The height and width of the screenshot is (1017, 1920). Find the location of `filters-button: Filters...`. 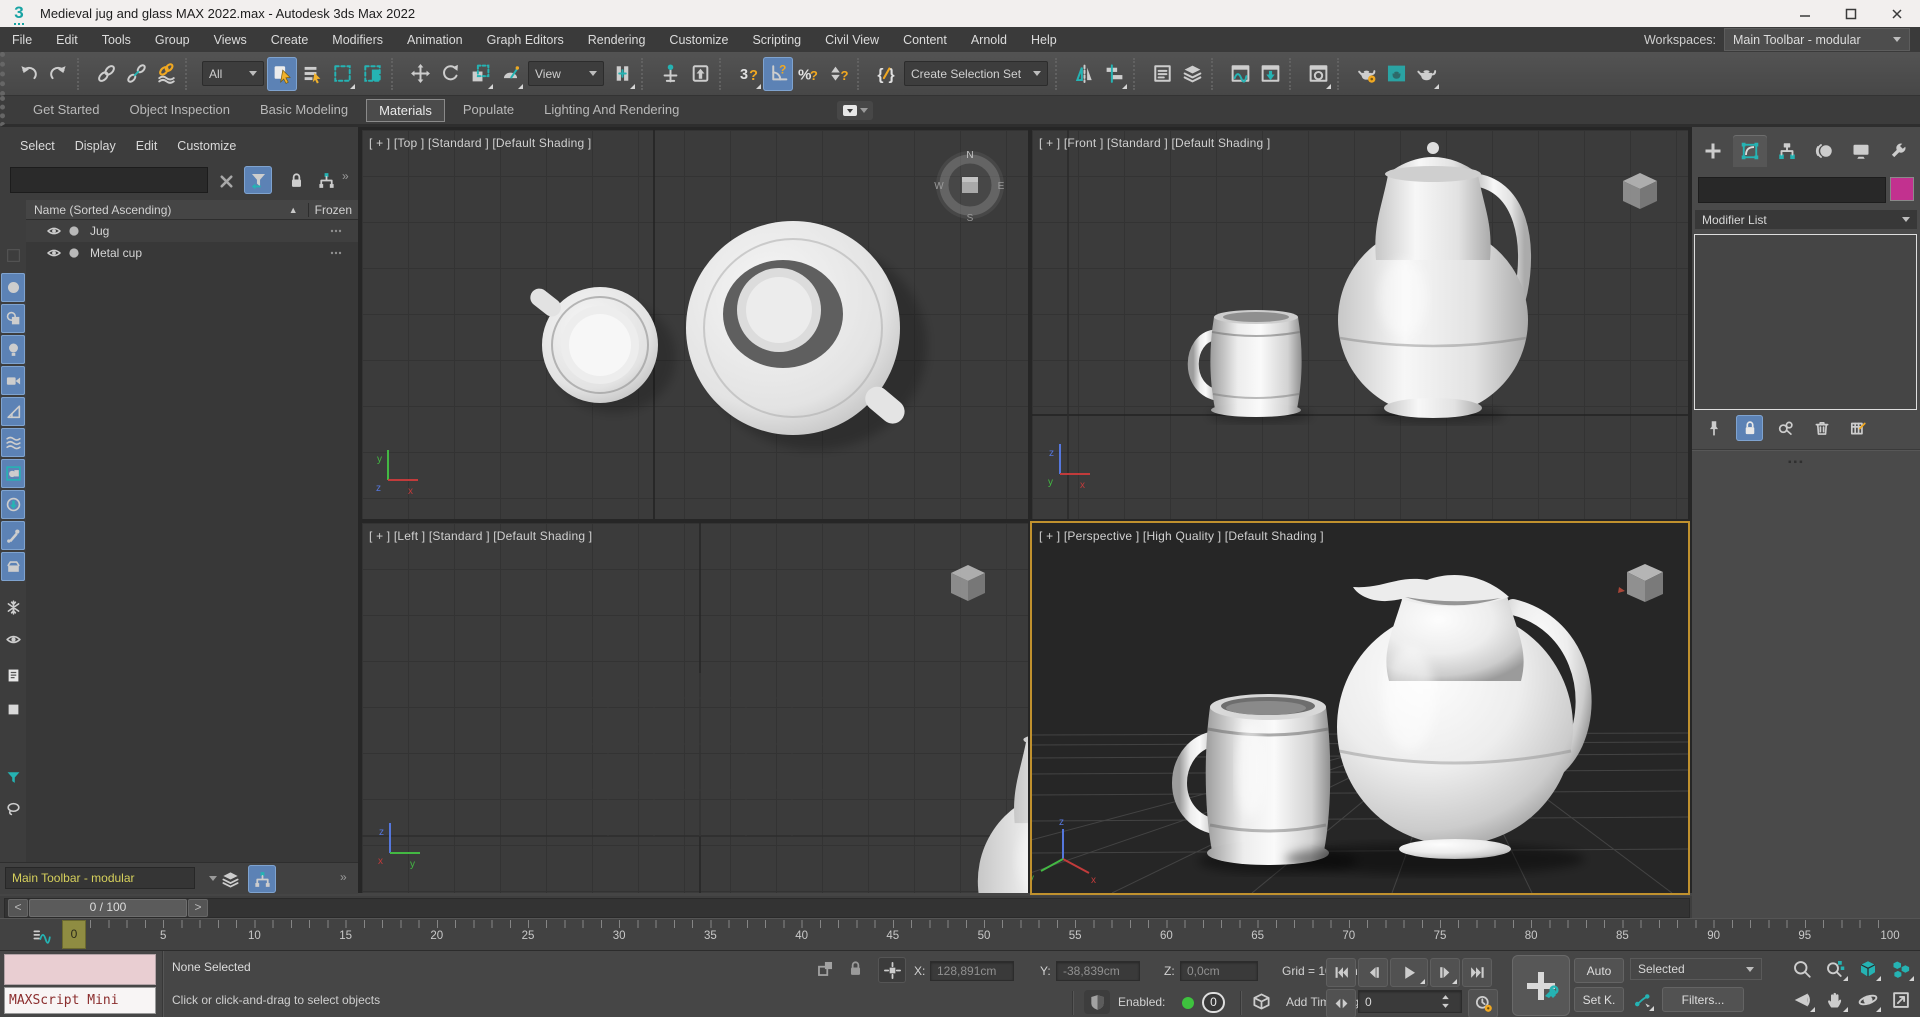

filters-button: Filters... is located at coordinates (1703, 999).